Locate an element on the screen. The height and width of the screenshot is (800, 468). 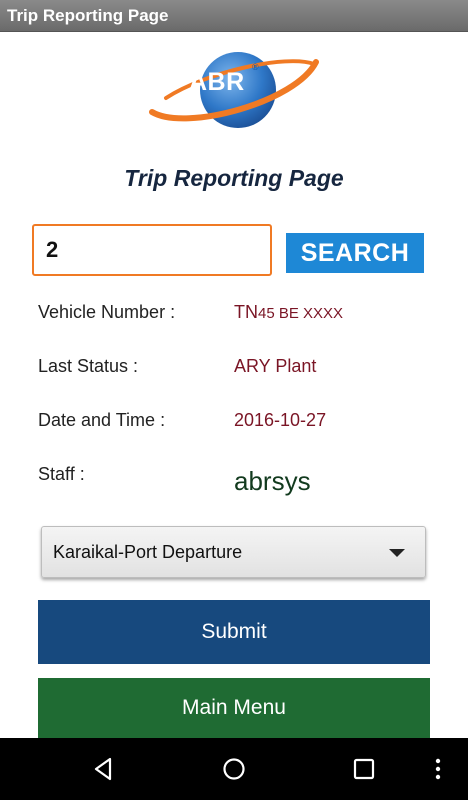
vehicle-number-rest: 45 BE XXXX is located at coordinates (301, 313).